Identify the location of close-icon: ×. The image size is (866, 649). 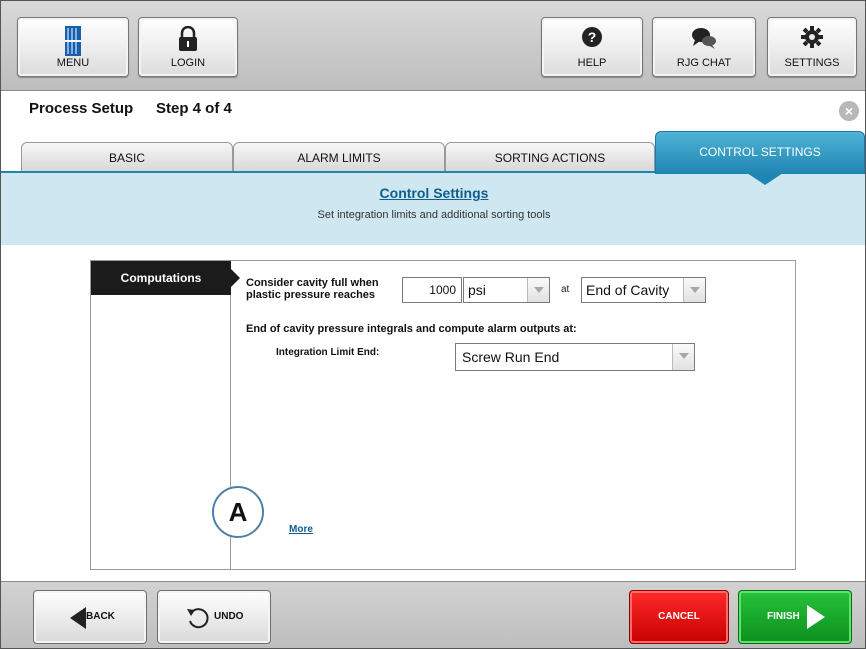
(849, 111).